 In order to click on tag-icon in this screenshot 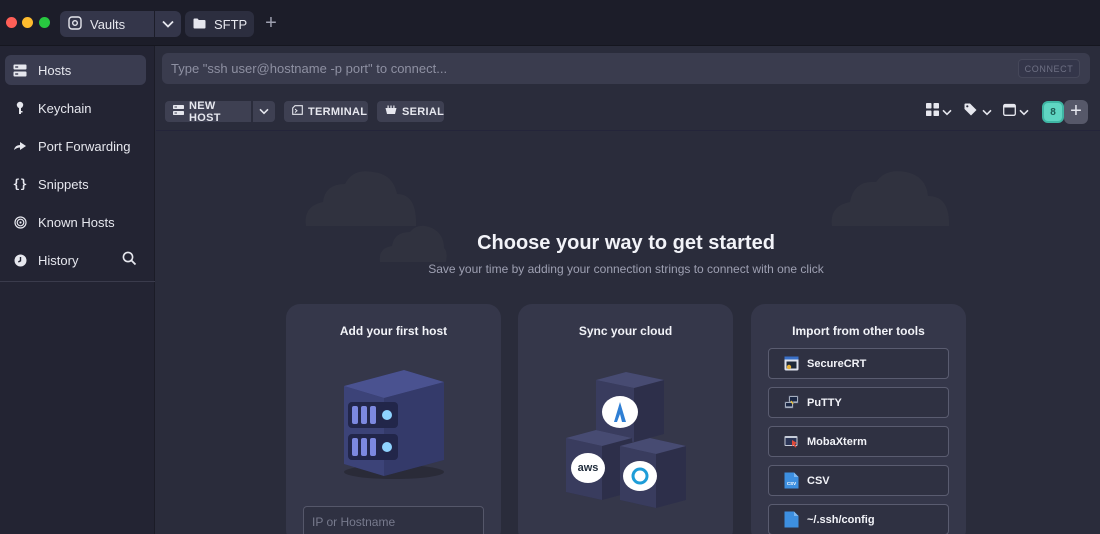, I will do `click(971, 112)`.